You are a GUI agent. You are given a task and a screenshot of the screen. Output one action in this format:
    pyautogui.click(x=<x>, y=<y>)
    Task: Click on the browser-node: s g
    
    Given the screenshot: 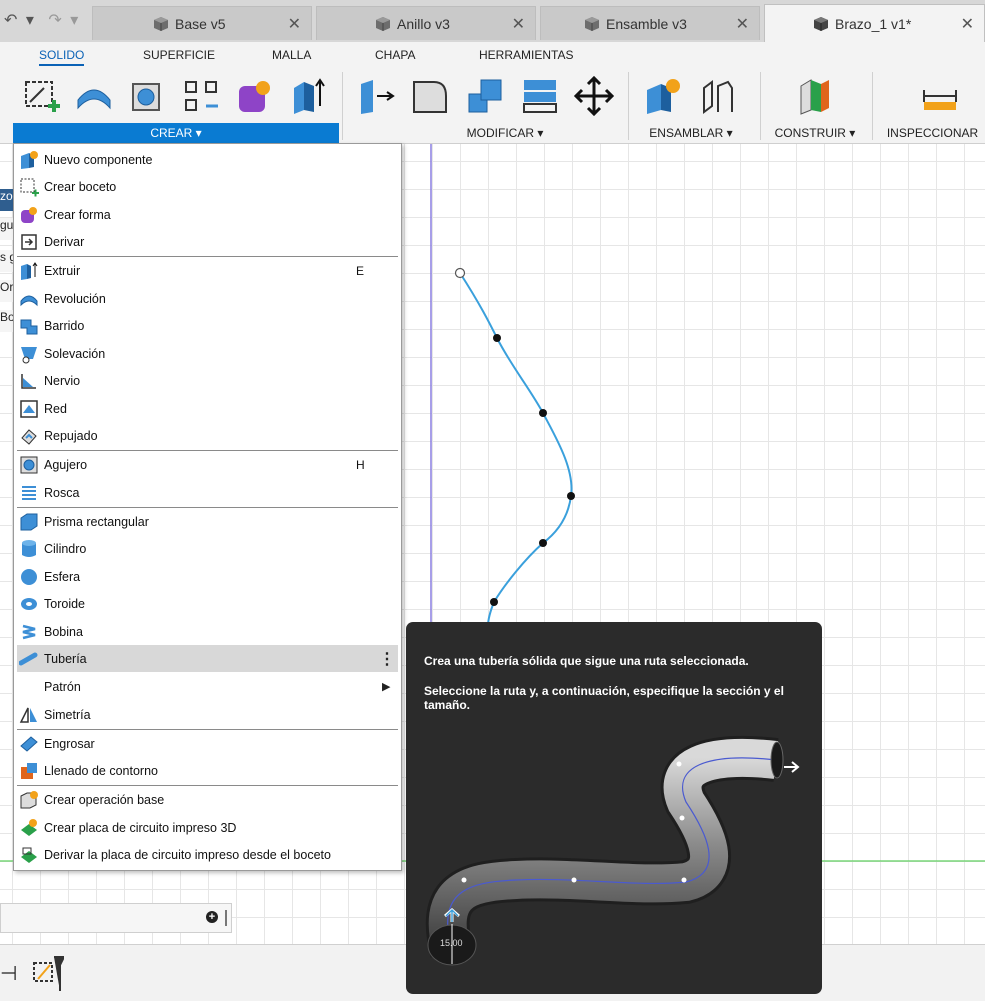 What is the action you would take?
    pyautogui.click(x=7, y=261)
    